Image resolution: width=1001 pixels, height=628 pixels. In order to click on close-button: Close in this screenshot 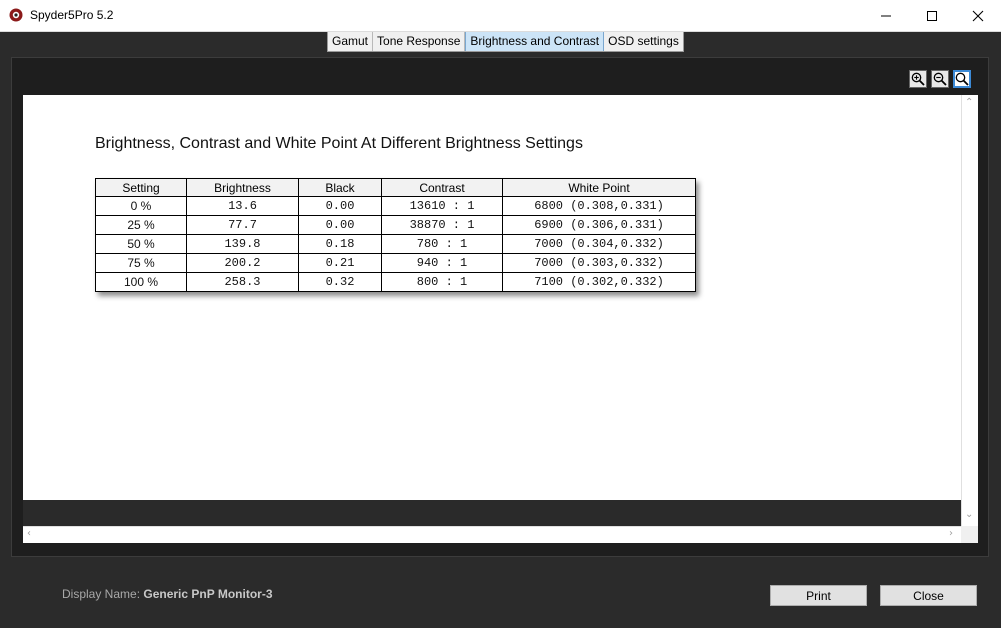, I will do `click(928, 595)`.